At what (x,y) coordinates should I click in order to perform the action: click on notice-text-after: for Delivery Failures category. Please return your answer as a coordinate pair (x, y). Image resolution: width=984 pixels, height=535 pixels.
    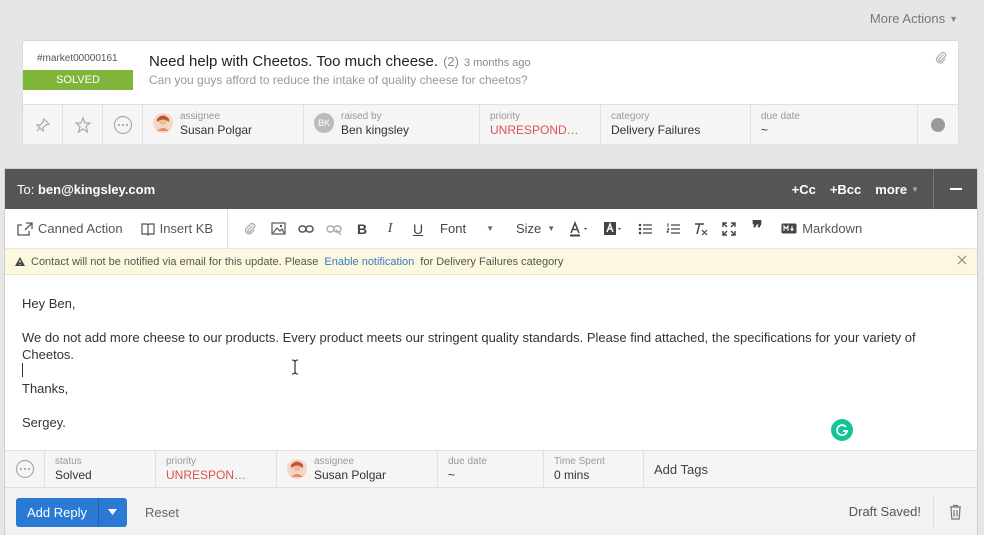
    Looking at the image, I should click on (492, 261).